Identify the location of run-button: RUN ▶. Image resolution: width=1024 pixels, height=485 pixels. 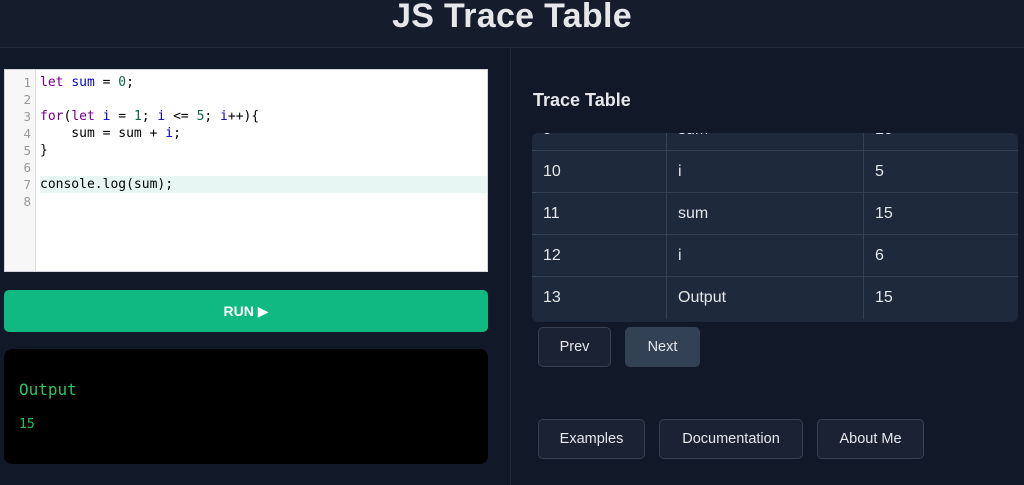
(246, 311).